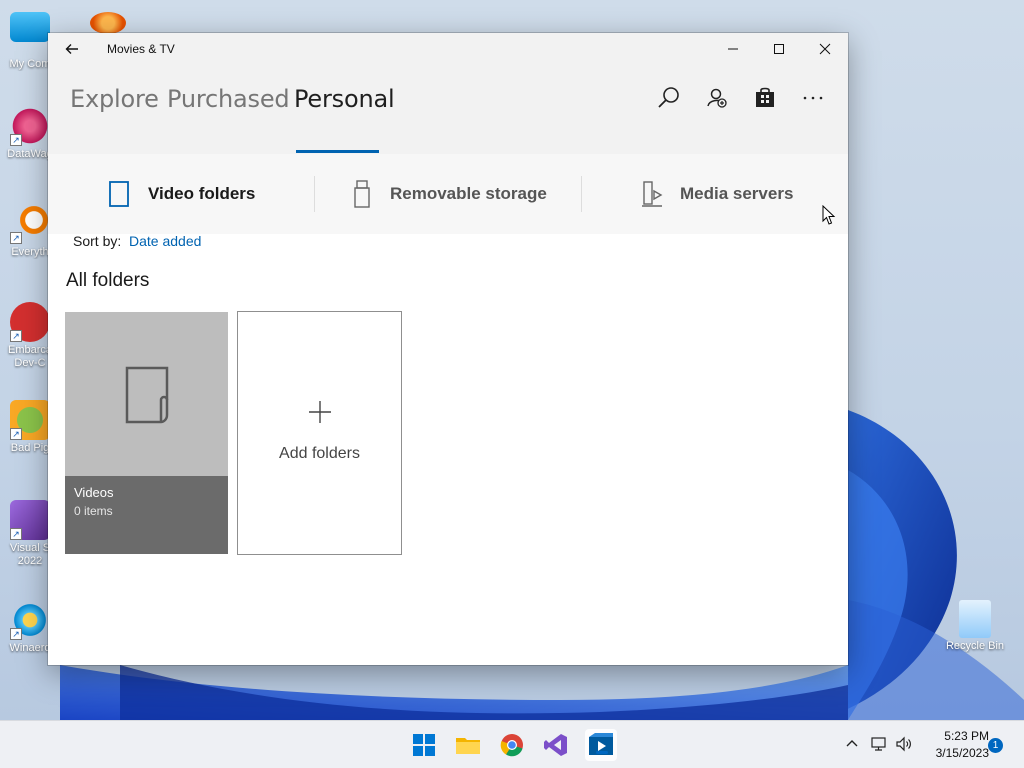 This screenshot has width=1024, height=768. What do you see at coordinates (829, 215) in the screenshot?
I see `mouse-cursor-icon` at bounding box center [829, 215].